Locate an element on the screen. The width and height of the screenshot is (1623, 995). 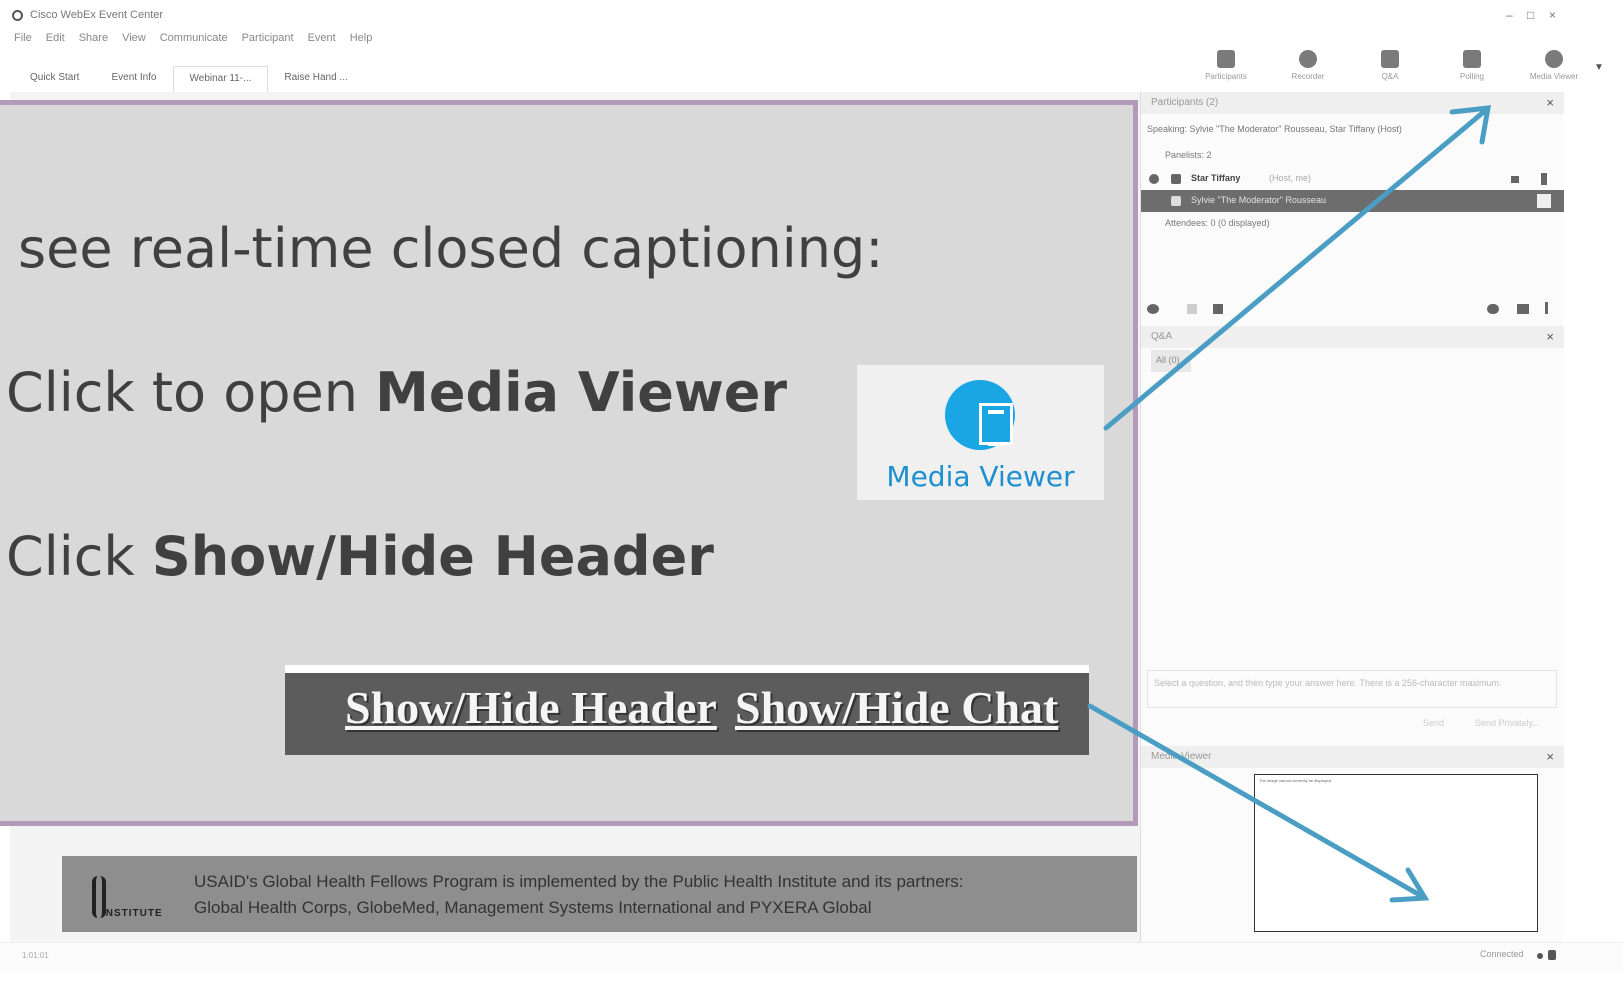
media-viewer-icon is located at coordinates (1554, 59).